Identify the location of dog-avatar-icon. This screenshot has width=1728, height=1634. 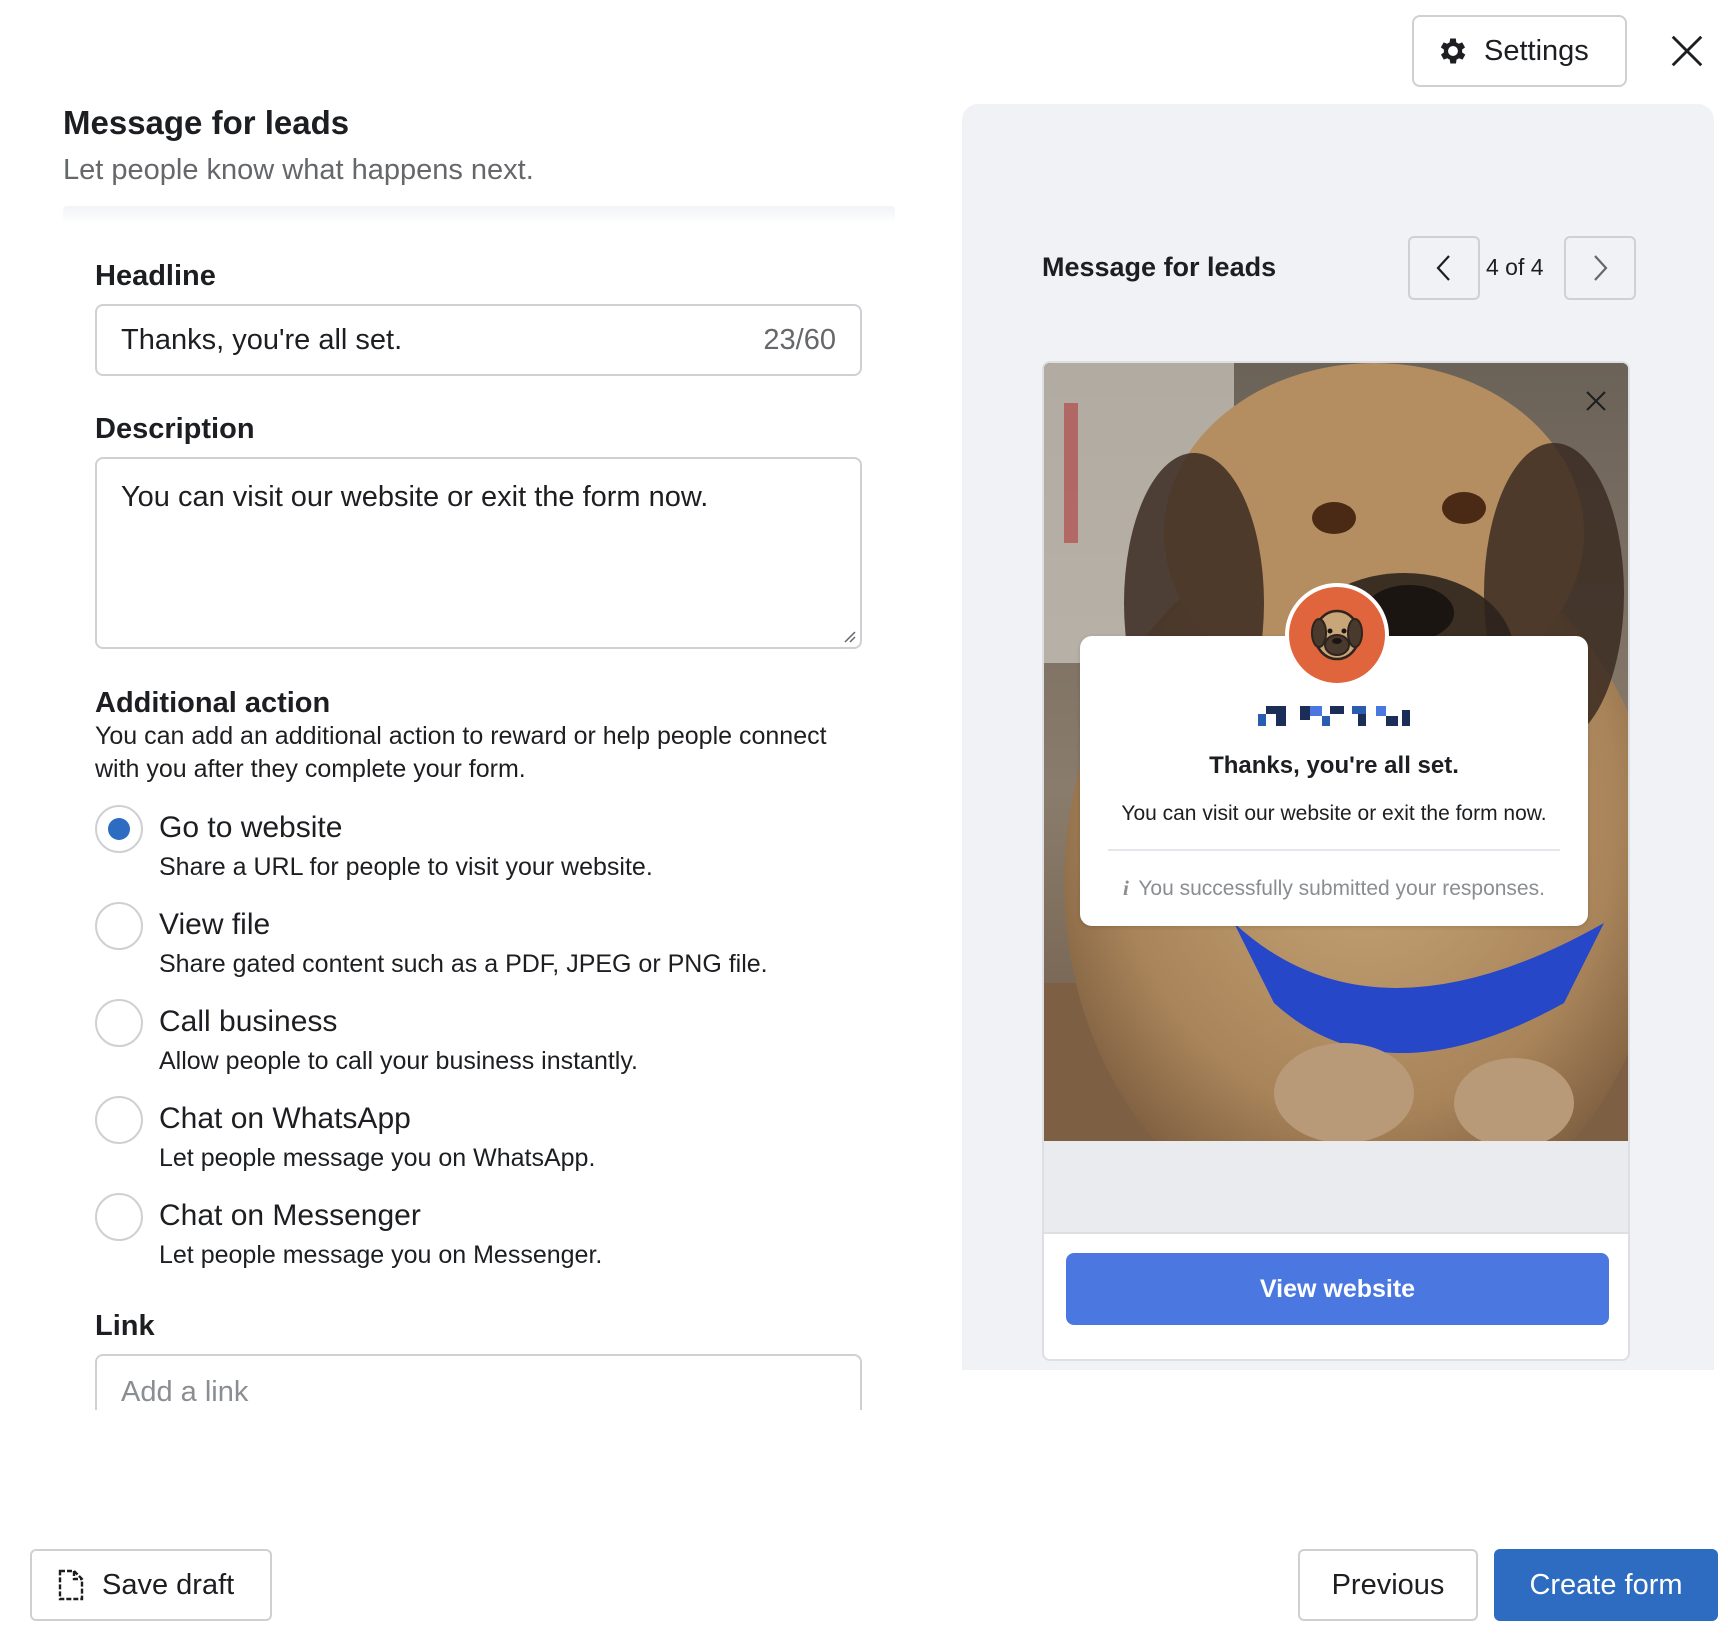
(1337, 635).